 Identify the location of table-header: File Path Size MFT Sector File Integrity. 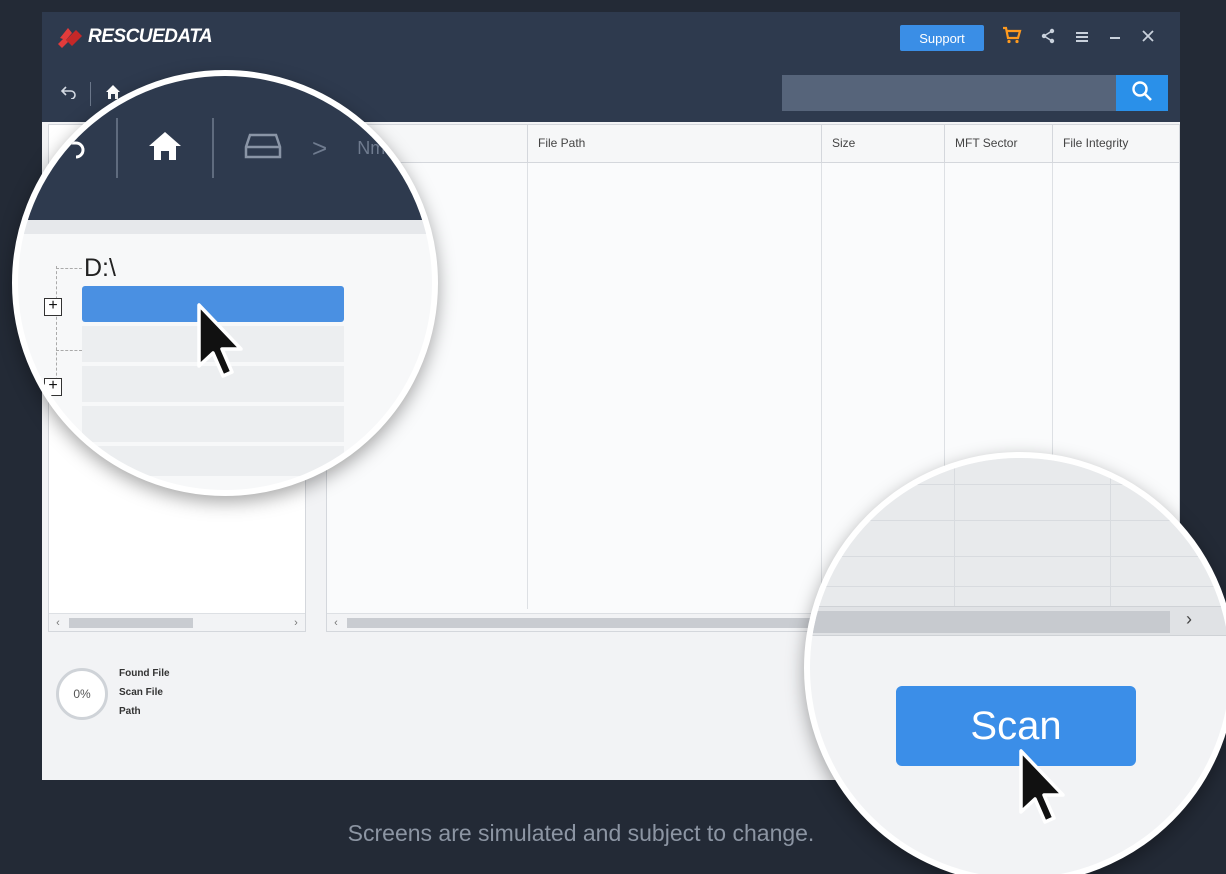
(753, 144).